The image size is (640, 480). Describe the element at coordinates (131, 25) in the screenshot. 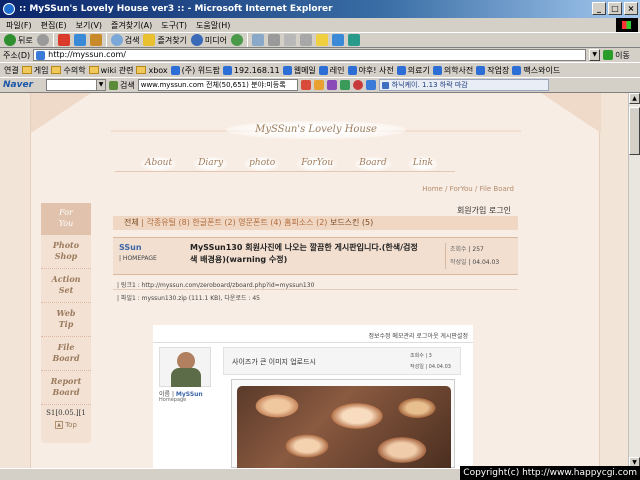

I see `menu-favorites: 즐겨찾기(A)` at that location.